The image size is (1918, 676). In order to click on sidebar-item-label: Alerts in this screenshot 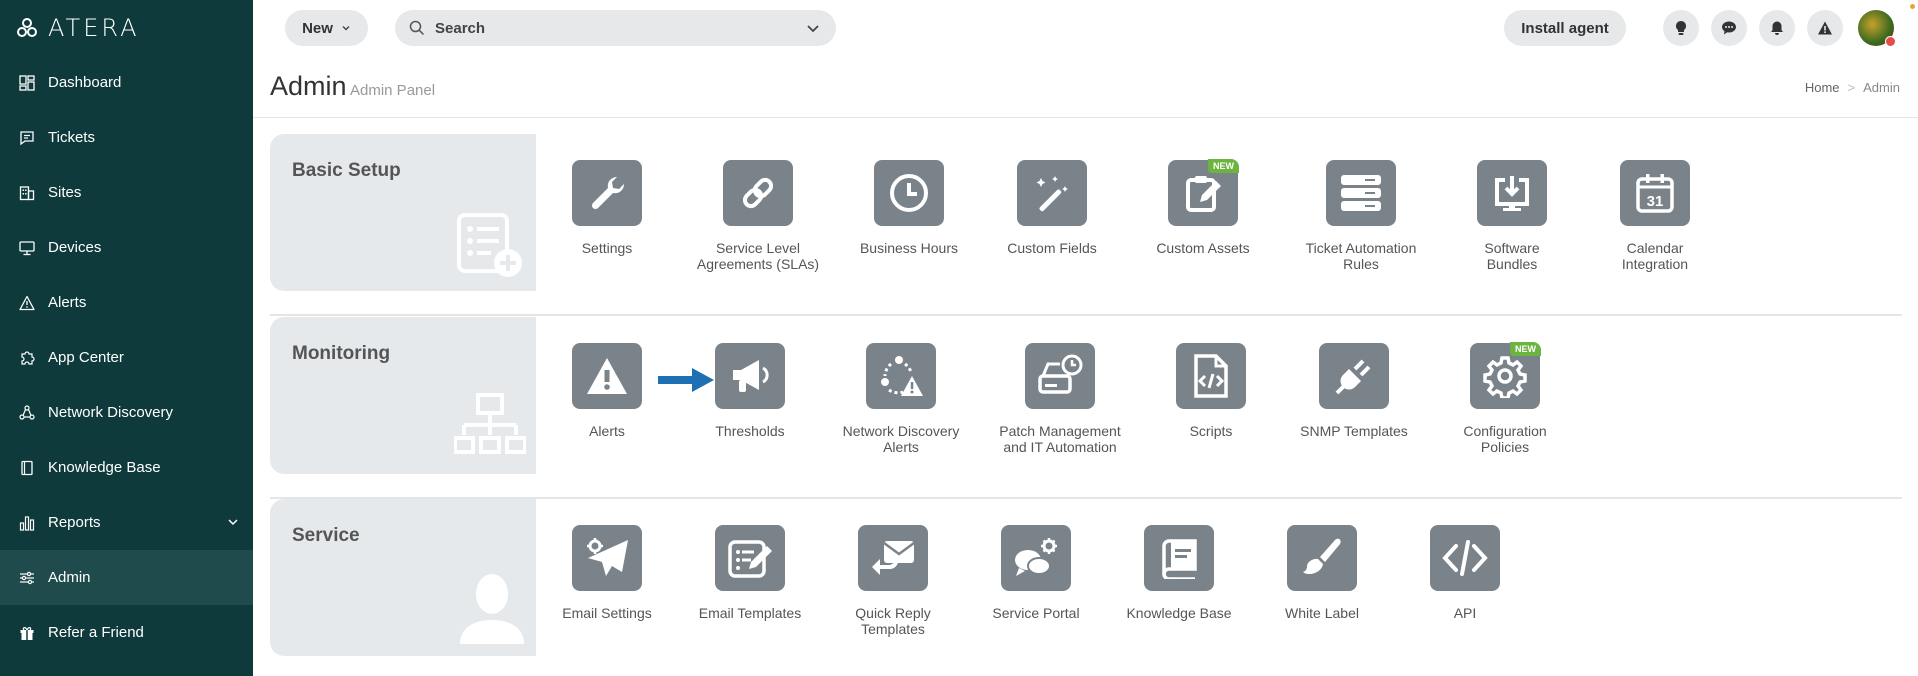, I will do `click(67, 302)`.